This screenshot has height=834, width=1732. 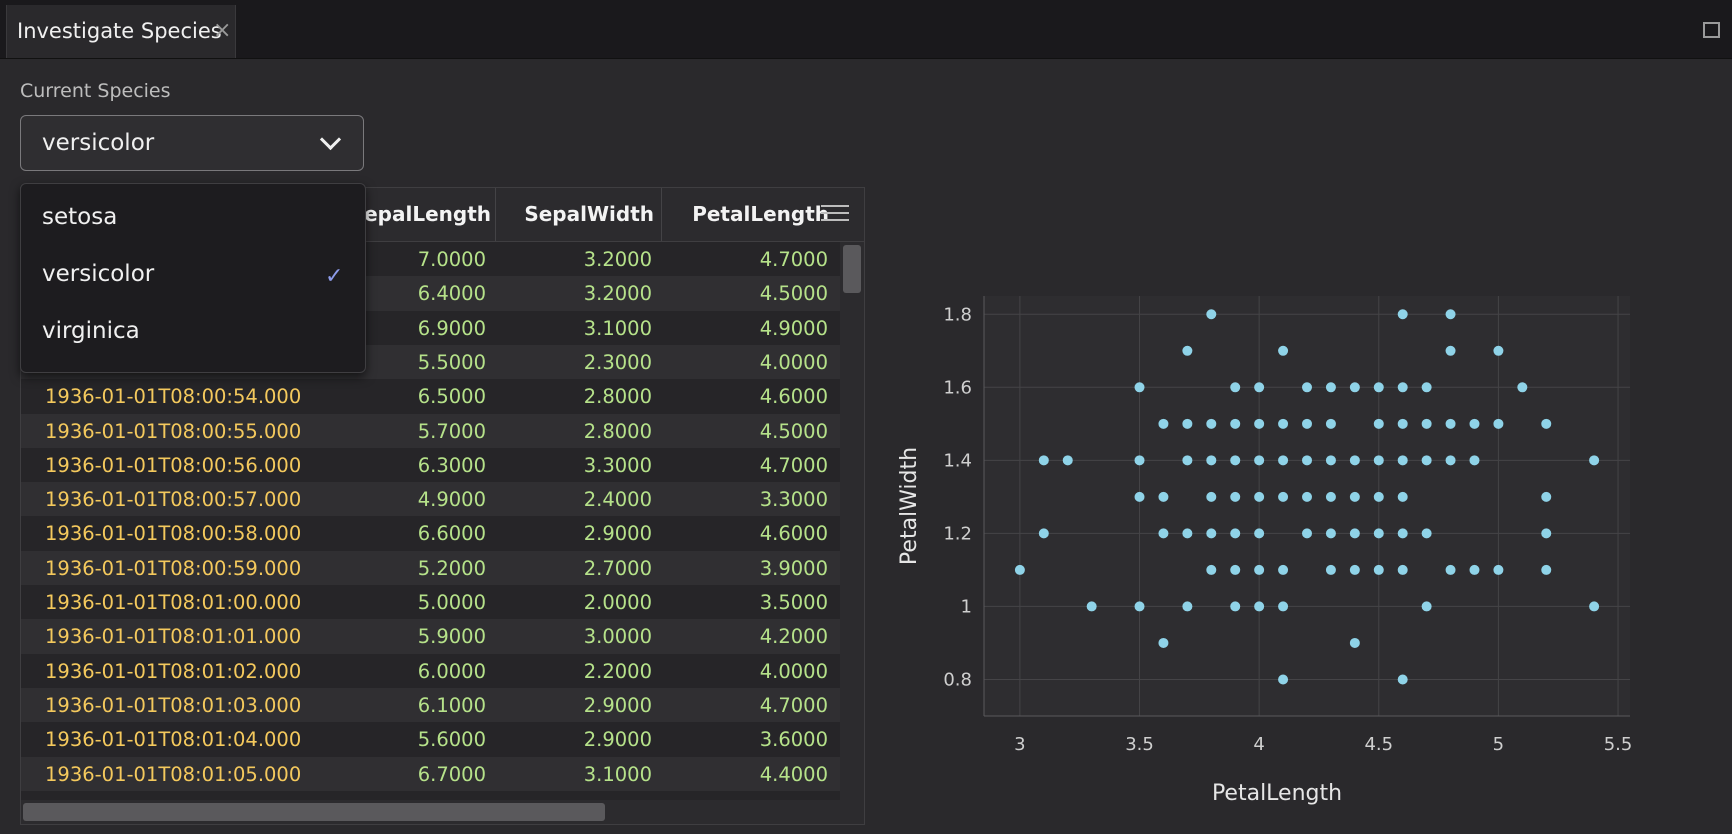 What do you see at coordinates (173, 671) in the screenshot?
I see `cell-timestamp: 1936-01-01T08:01:02.000` at bounding box center [173, 671].